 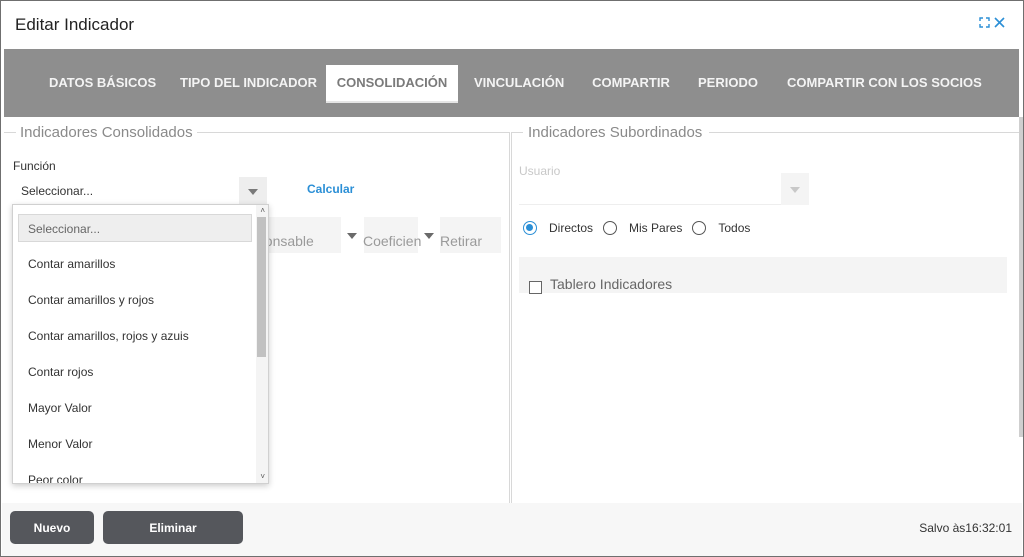 I want to click on dropdown-option: Mayor Valor, so click(x=60, y=408).